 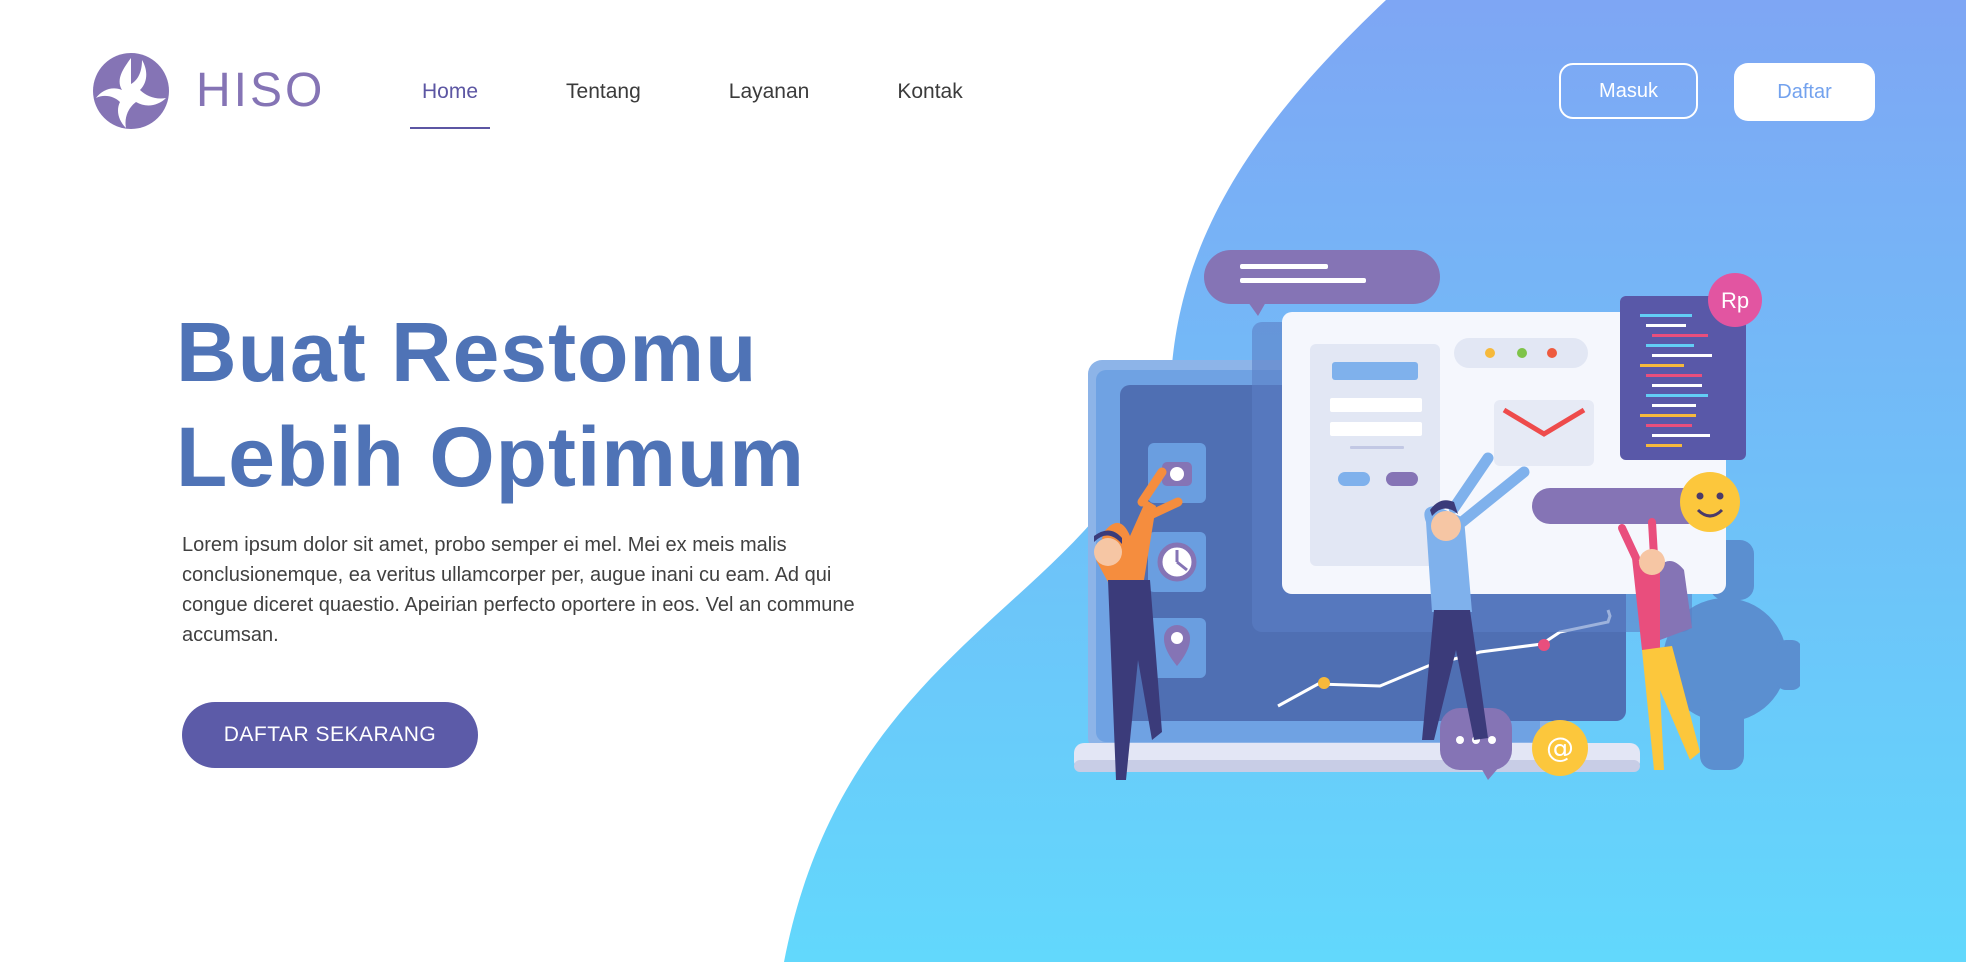 What do you see at coordinates (467, 352) in the screenshot?
I see `hero-title-line-1: Buat Restomu` at bounding box center [467, 352].